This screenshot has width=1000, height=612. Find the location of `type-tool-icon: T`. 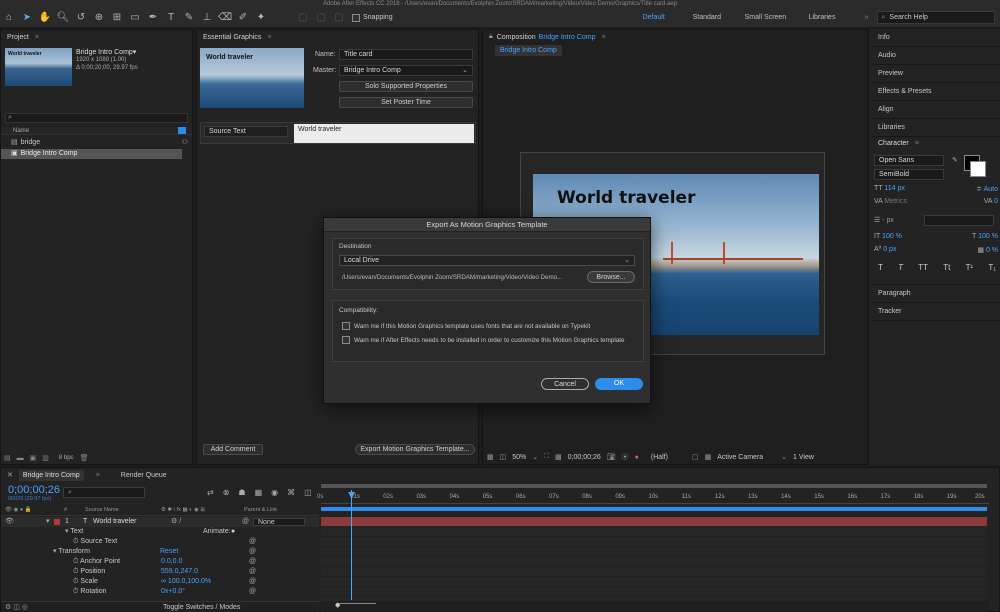

type-tool-icon: T is located at coordinates (171, 18).